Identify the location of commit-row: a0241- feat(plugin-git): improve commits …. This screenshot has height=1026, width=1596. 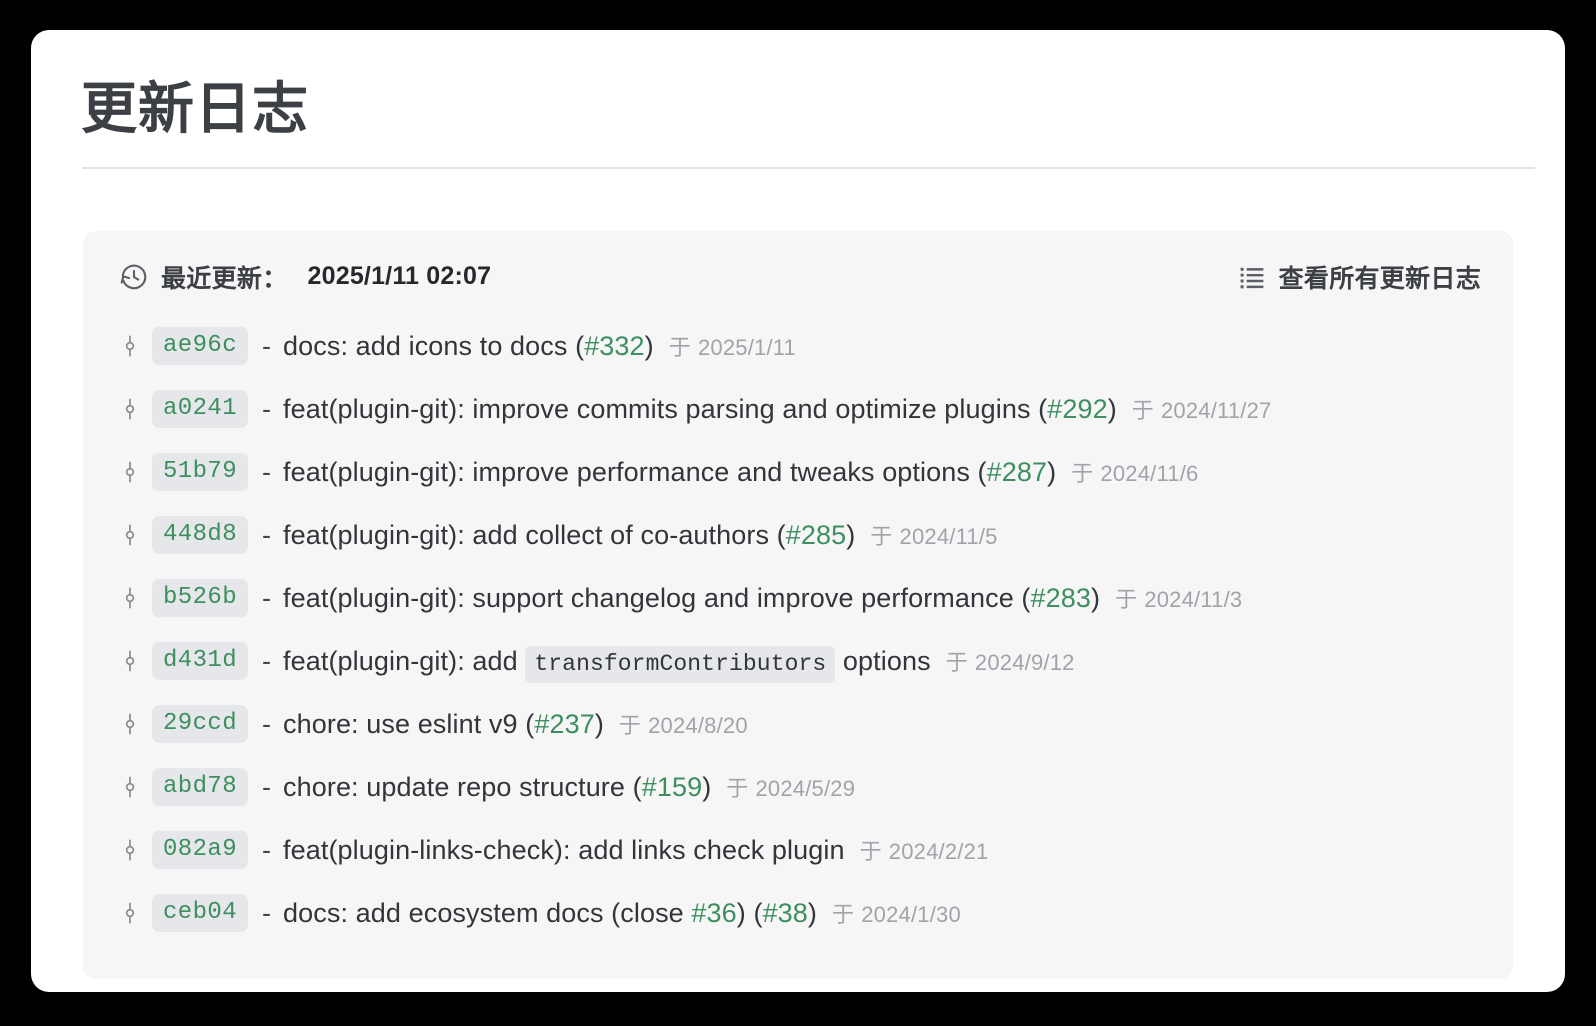
(800, 409).